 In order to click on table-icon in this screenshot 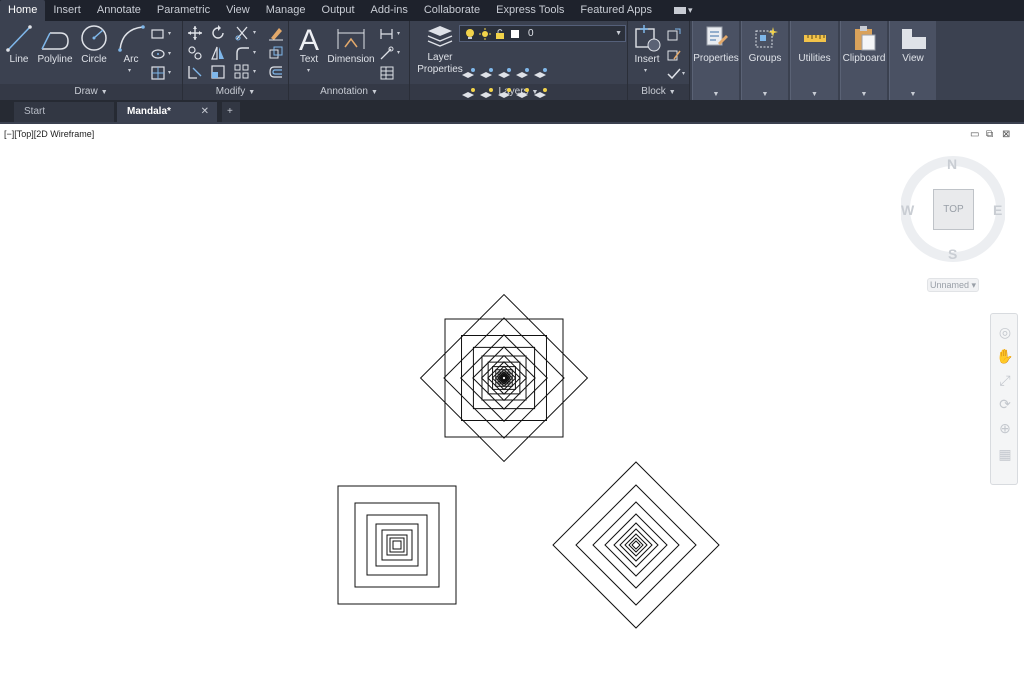, I will do `click(387, 73)`.